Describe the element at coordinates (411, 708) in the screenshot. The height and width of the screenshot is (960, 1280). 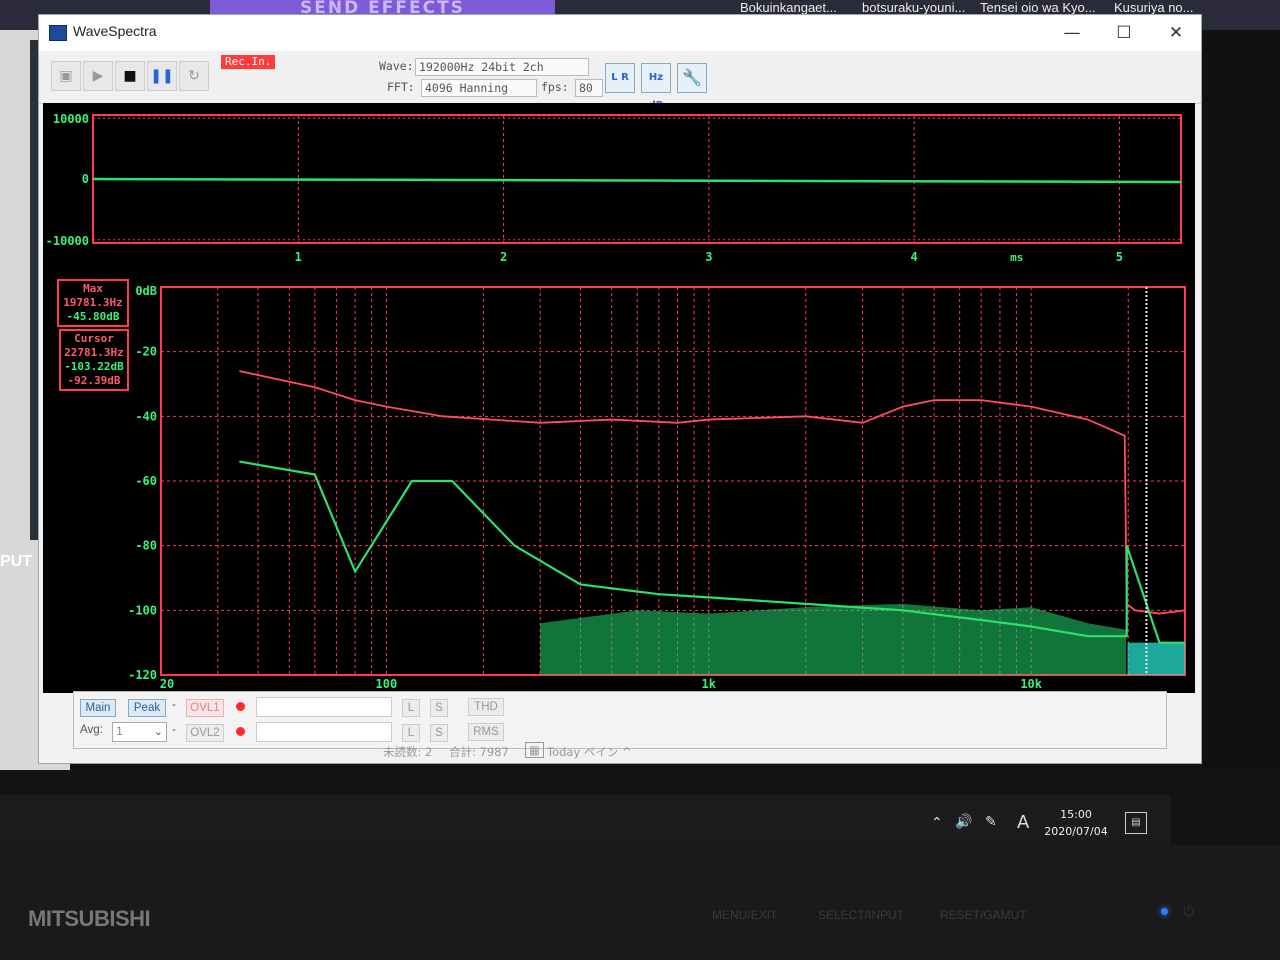
I see `l-button-1: L` at that location.